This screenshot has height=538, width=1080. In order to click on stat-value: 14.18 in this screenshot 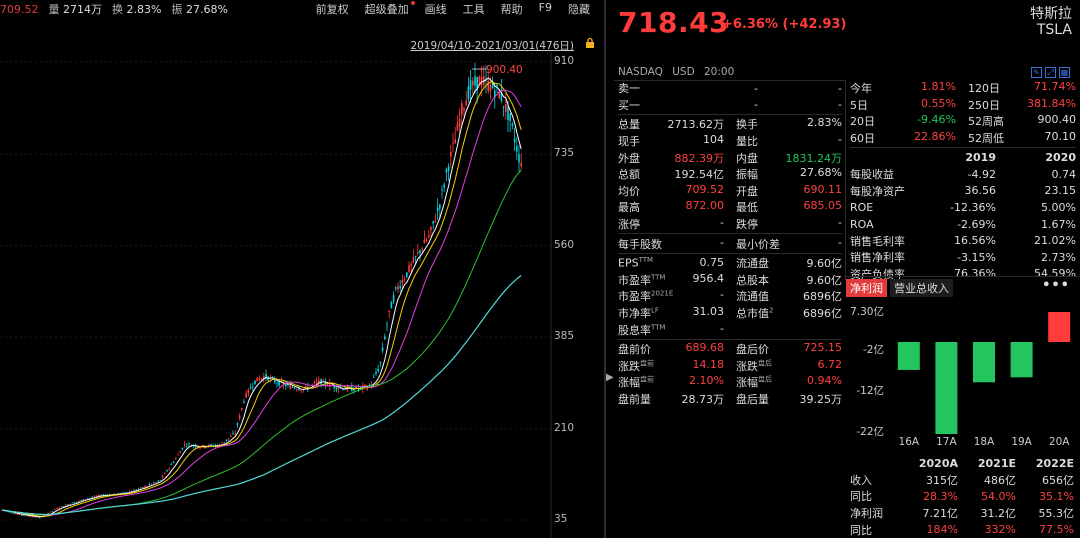, I will do `click(708, 364)`.